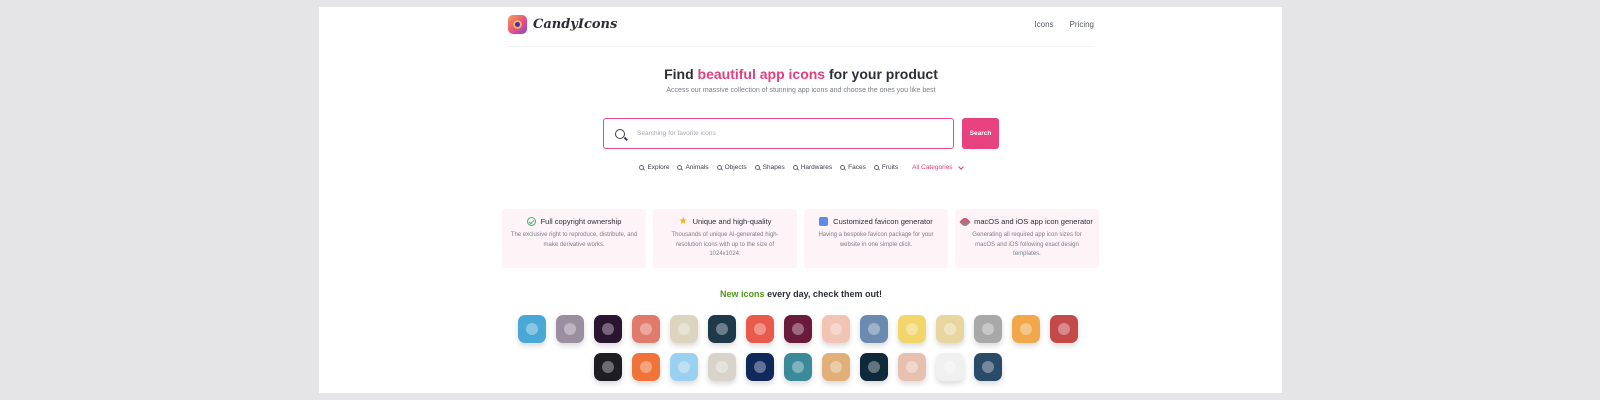  I want to click on new-icons-accent: New icons, so click(742, 294).